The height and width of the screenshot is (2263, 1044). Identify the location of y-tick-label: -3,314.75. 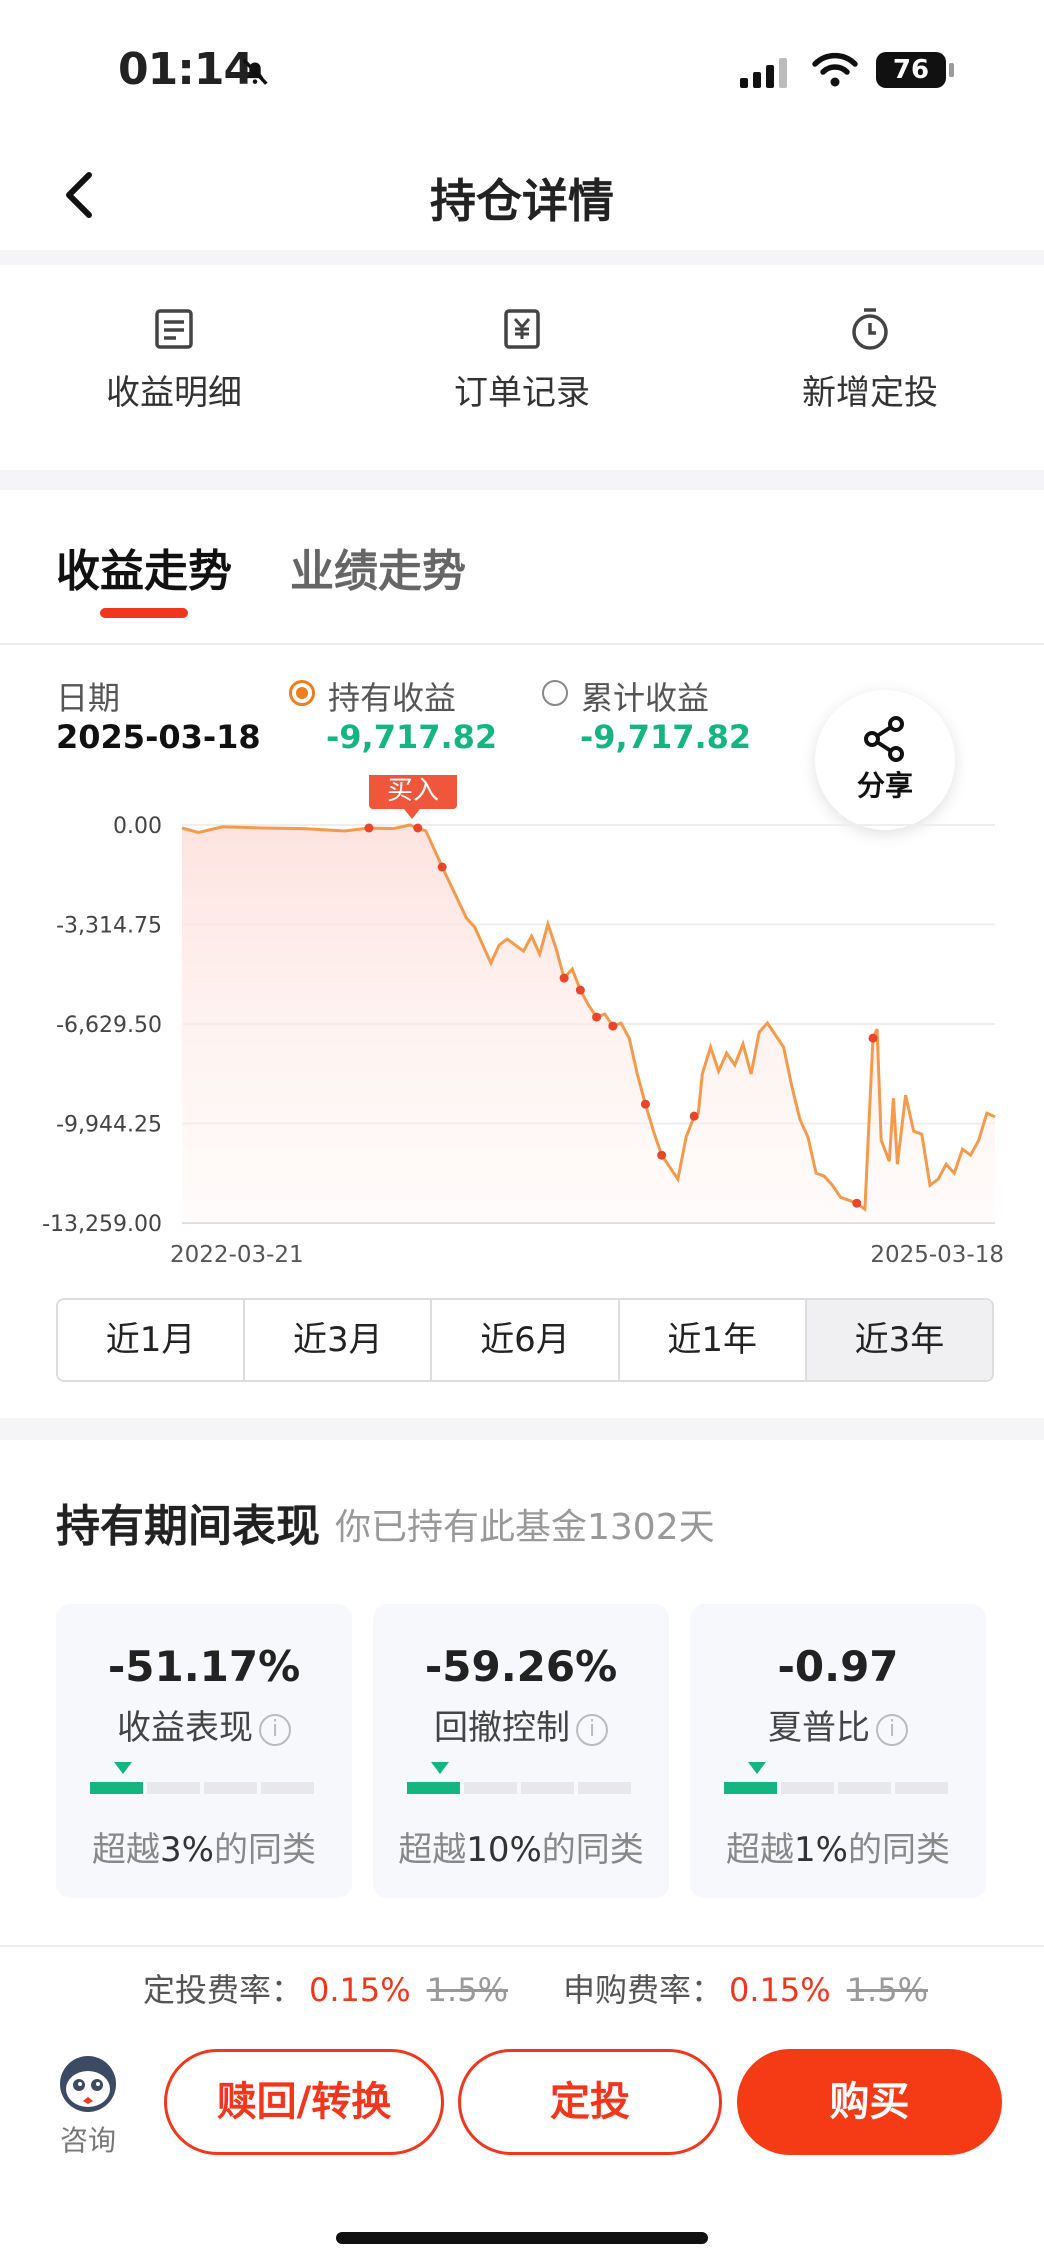
(109, 926).